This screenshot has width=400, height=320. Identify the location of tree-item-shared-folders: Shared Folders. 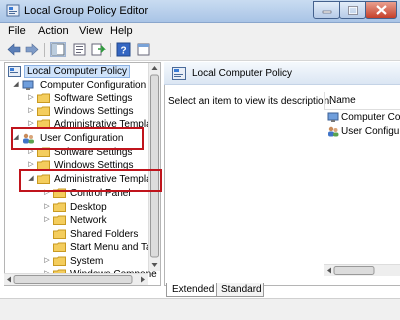
(78, 234).